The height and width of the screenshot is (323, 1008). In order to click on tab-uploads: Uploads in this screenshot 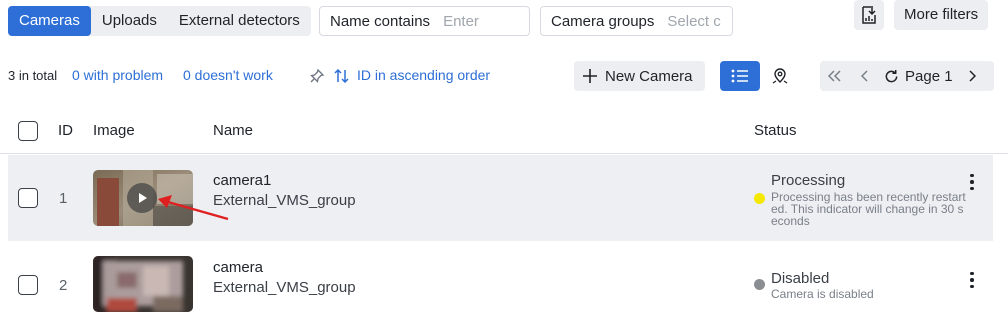, I will do `click(129, 21)`.